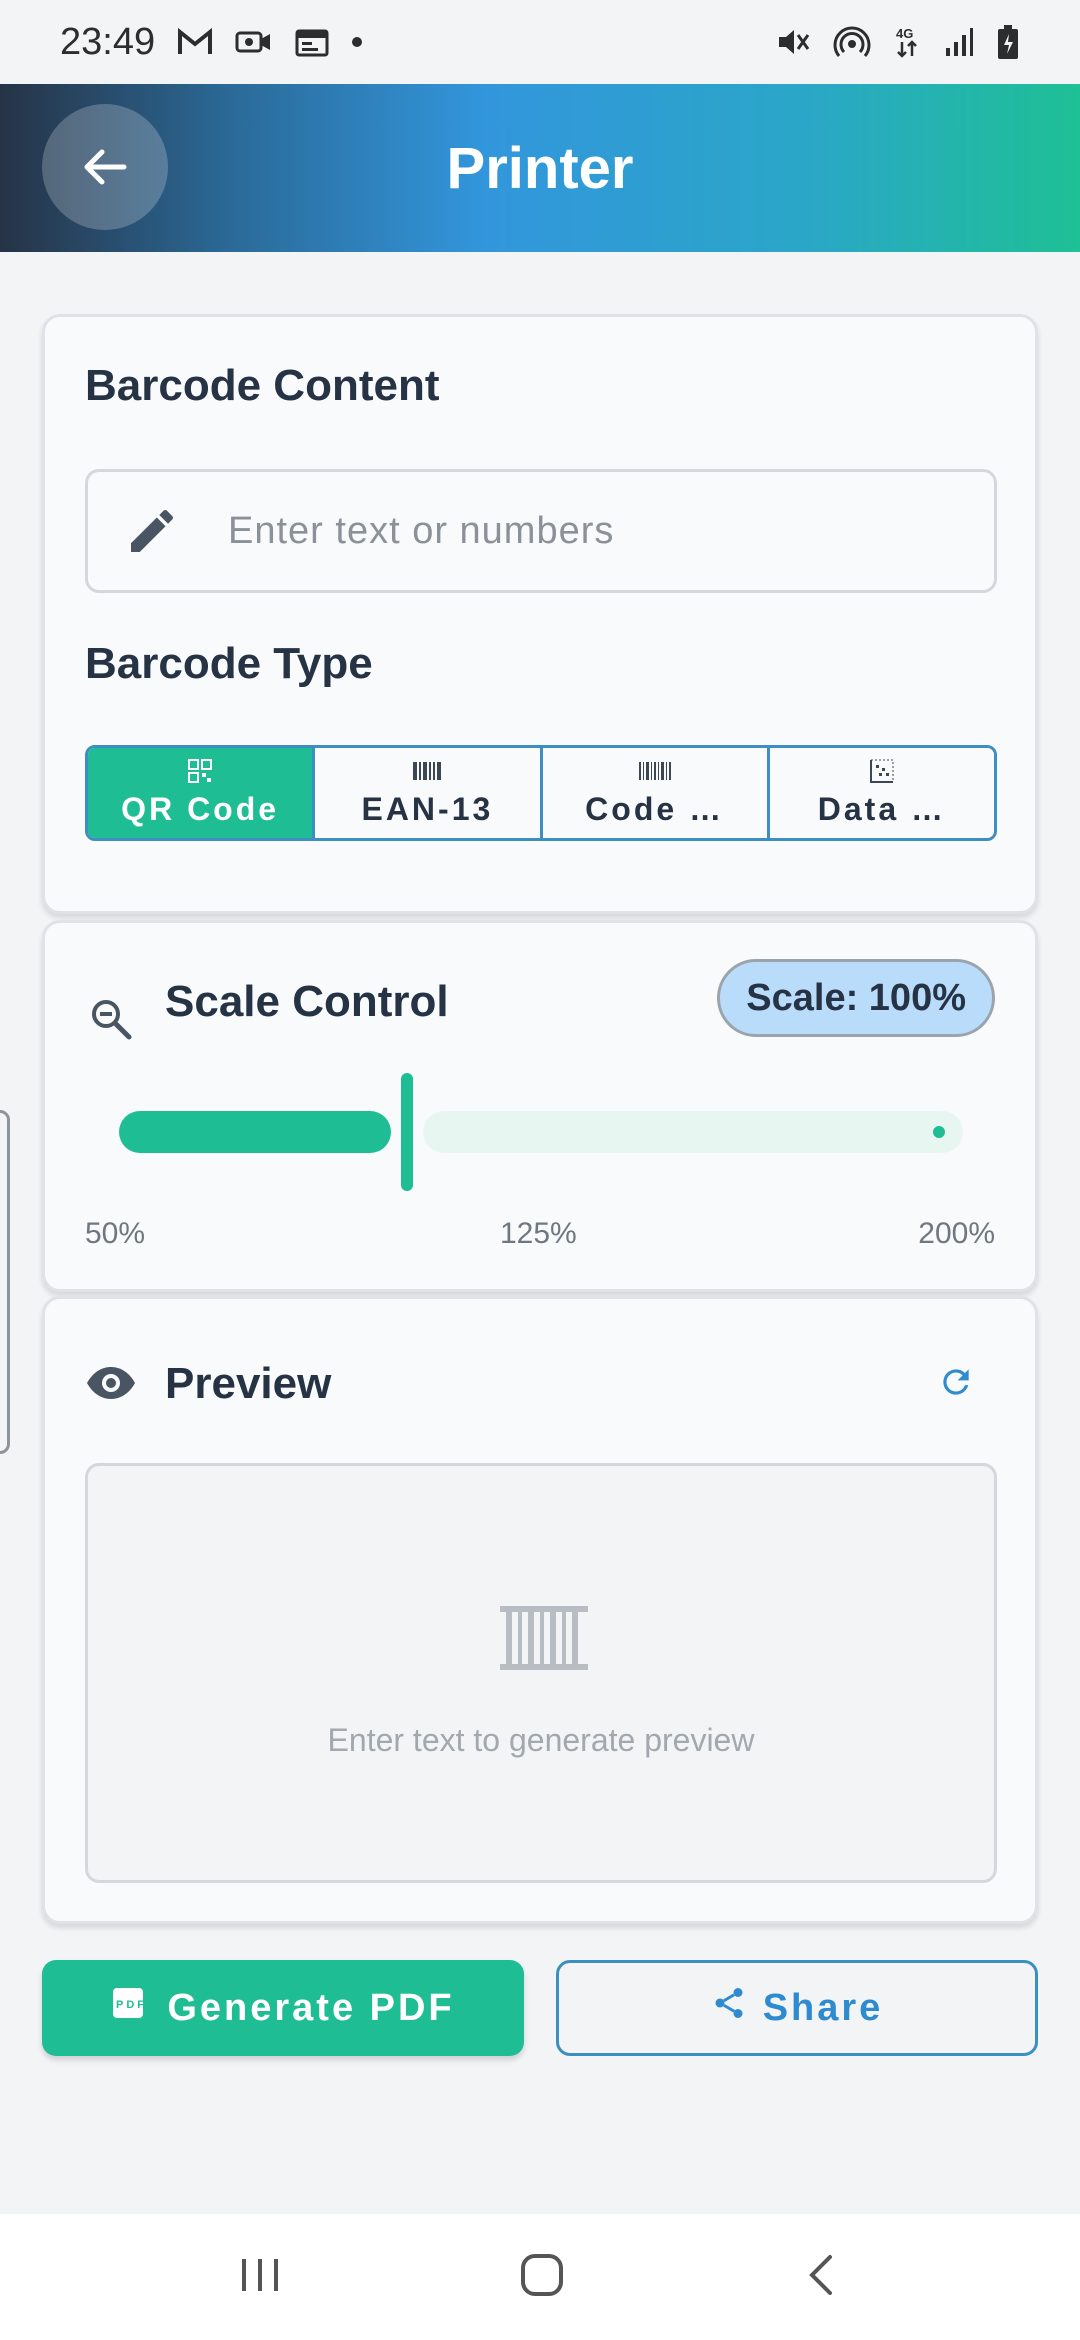 The height and width of the screenshot is (2340, 1080). I want to click on barcode-type-heading: Barcode Type, so click(229, 663).